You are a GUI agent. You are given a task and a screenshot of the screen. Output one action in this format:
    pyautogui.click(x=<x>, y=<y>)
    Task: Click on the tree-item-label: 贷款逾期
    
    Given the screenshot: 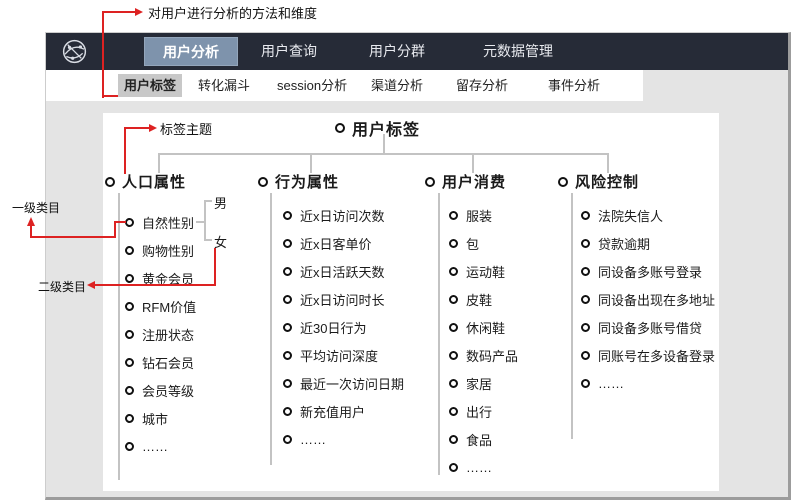 What is the action you would take?
    pyautogui.click(x=624, y=244)
    